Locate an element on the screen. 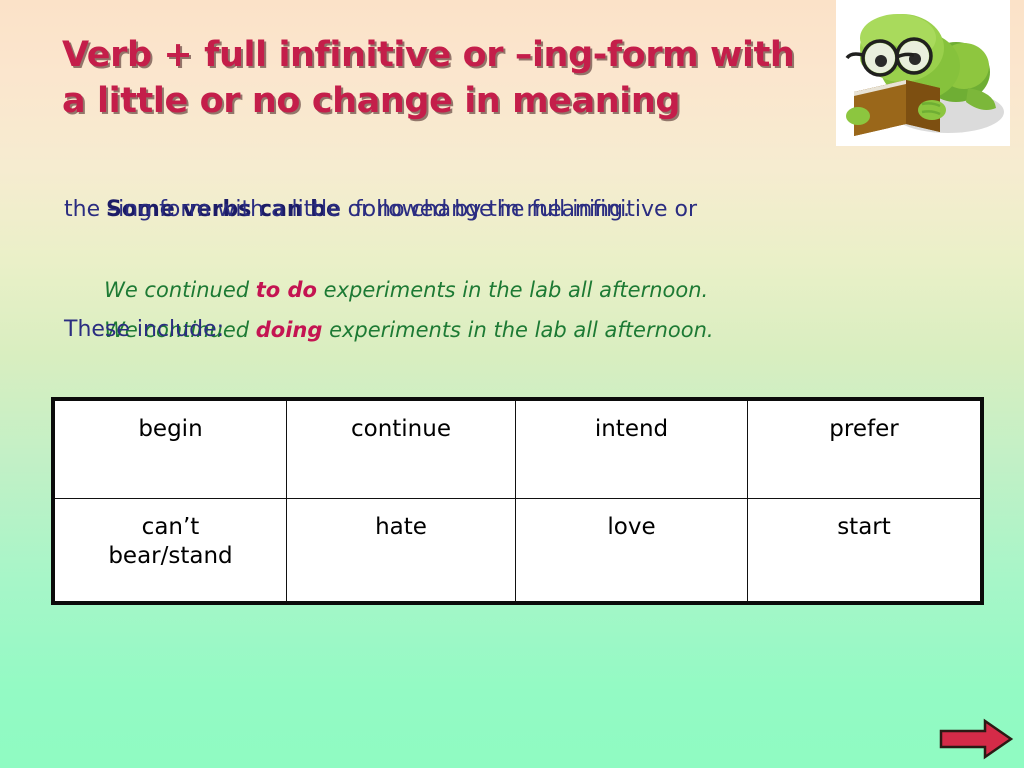 This screenshot has width=1024, height=768. example-1-after: experiments in the lab all afternoon. is located at coordinates (513, 290).